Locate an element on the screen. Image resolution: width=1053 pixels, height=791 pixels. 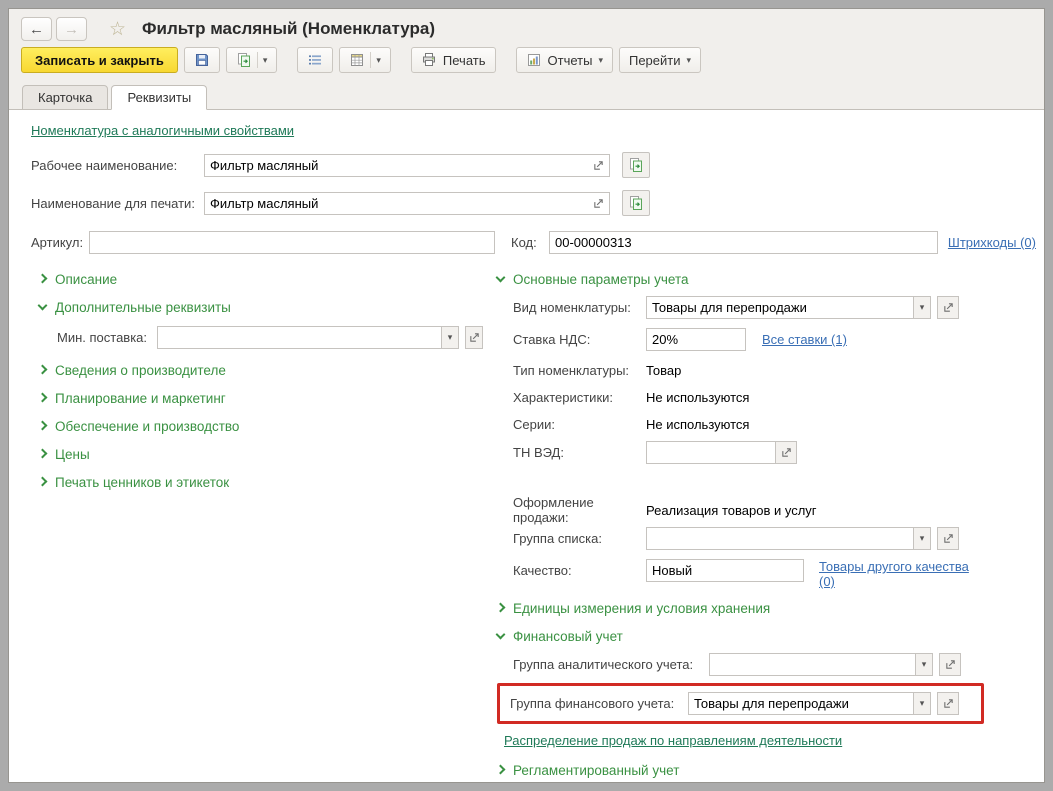
print-name-value: Фильтр масляный is located at coordinates (264, 203).